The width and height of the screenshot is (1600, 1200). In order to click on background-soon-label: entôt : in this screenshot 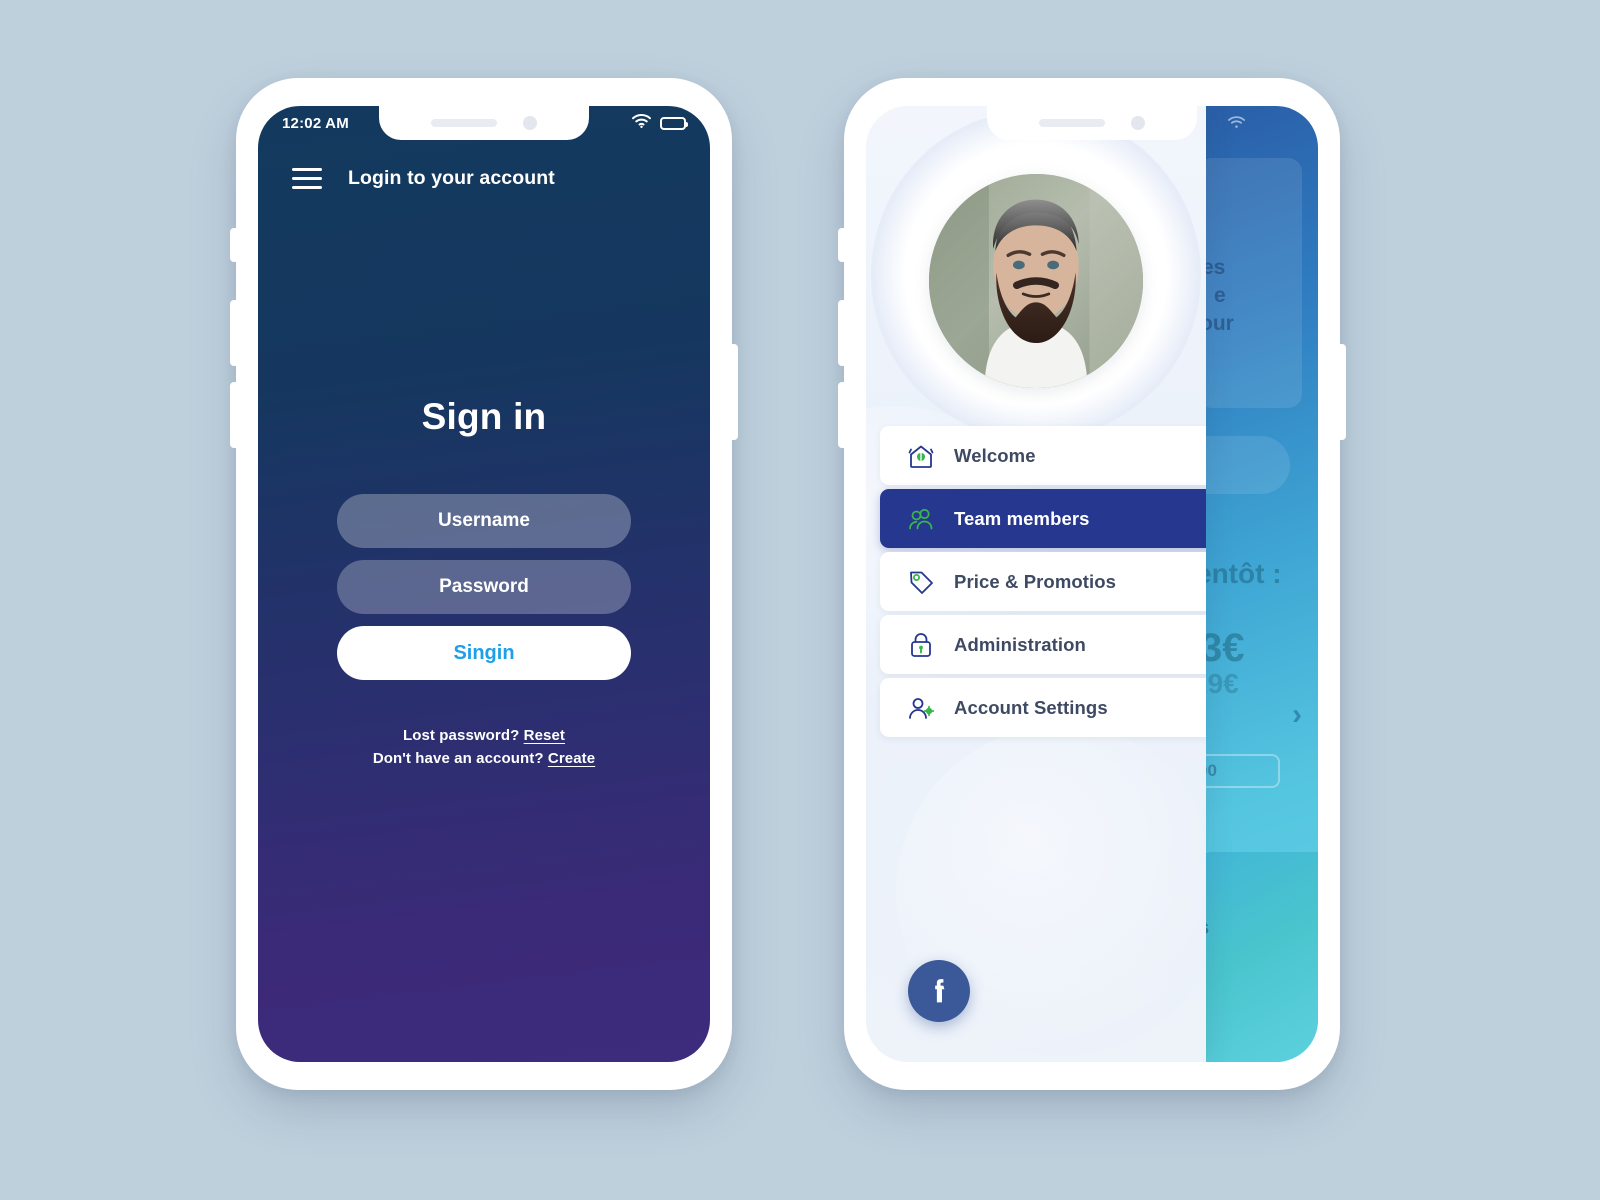, I will do `click(1244, 573)`.